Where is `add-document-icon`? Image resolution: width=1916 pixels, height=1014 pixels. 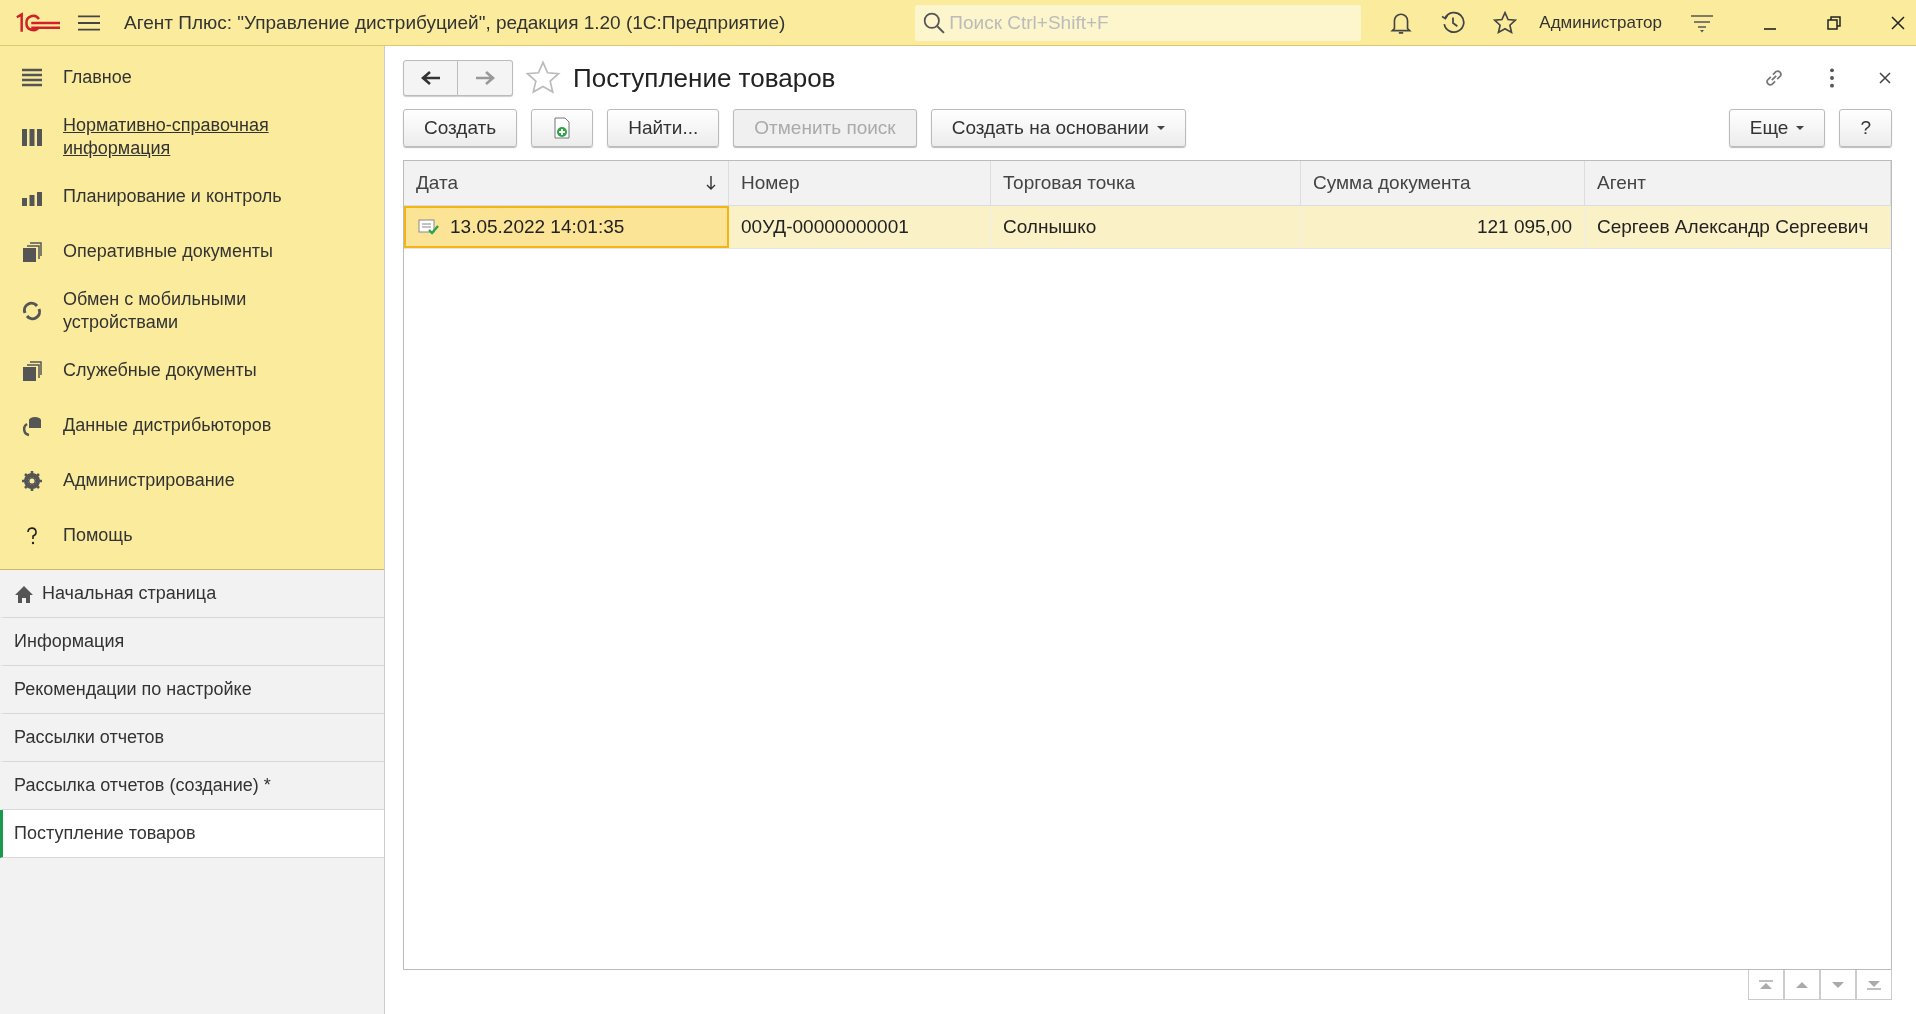
add-document-icon is located at coordinates (562, 128).